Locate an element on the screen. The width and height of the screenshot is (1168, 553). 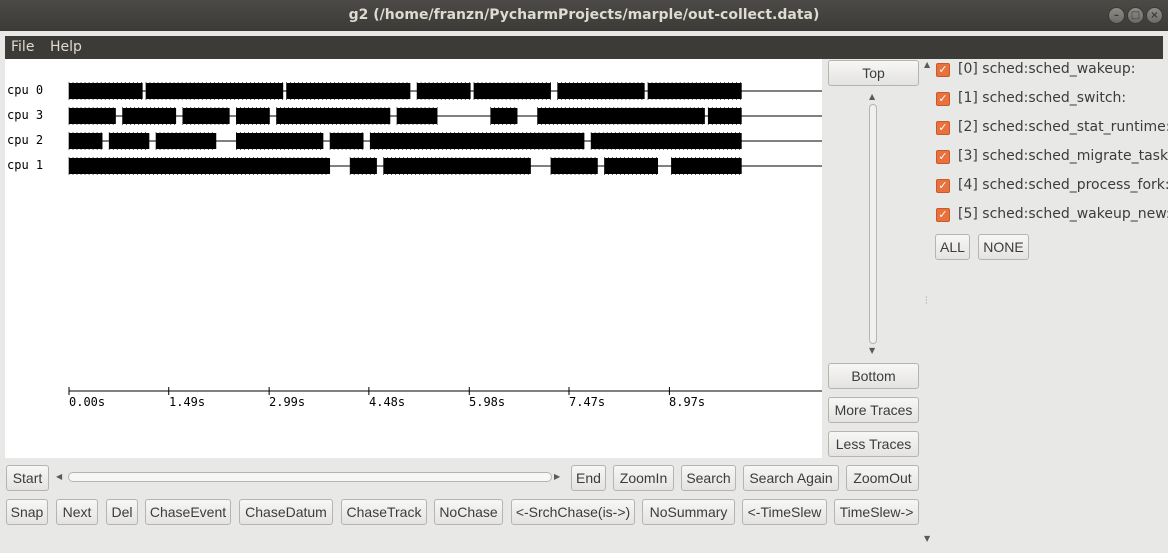
close-icon: × is located at coordinates (1154, 15).